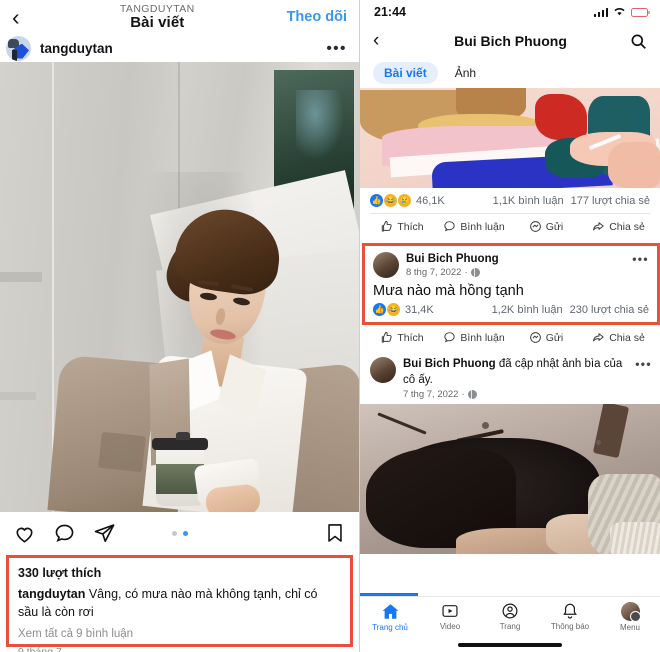 This screenshot has width=660, height=652. Describe the element at coordinates (640, 12) in the screenshot. I see `battery-low-icon` at that location.